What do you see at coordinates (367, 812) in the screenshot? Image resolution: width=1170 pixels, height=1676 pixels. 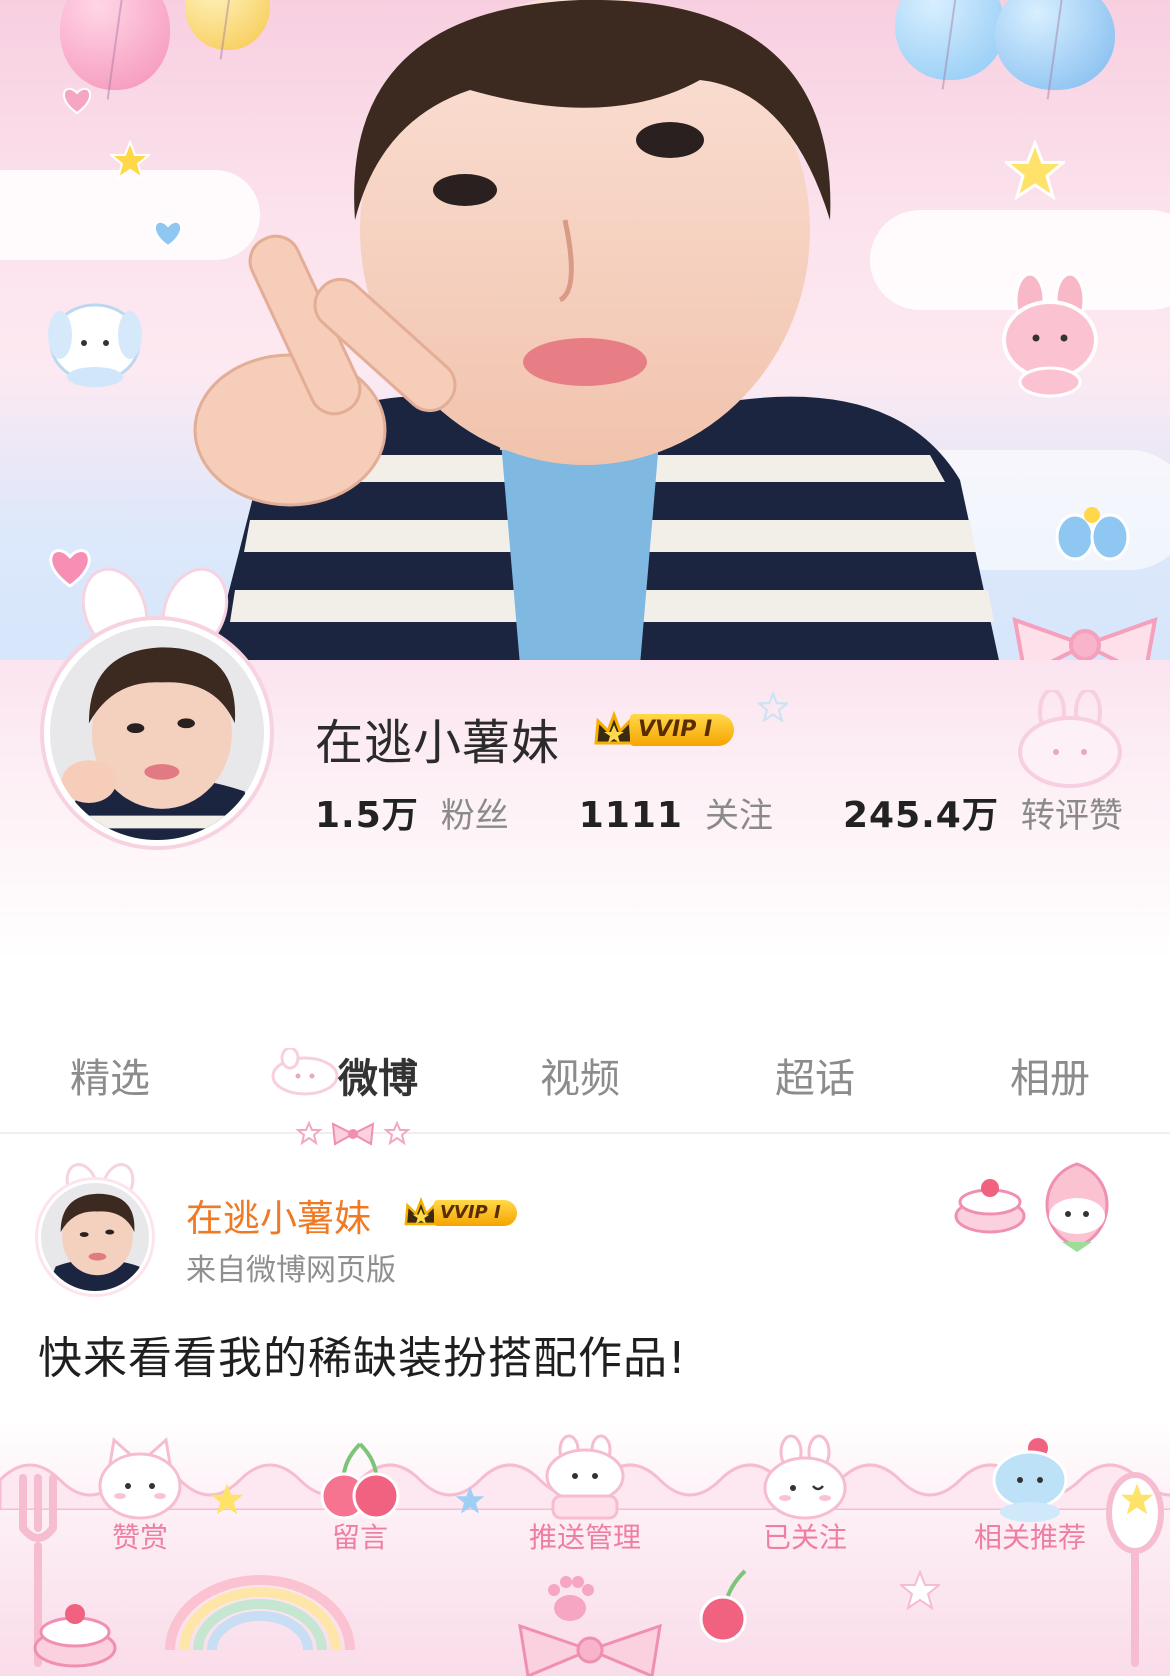 I see `followers-count: 1.5万` at bounding box center [367, 812].